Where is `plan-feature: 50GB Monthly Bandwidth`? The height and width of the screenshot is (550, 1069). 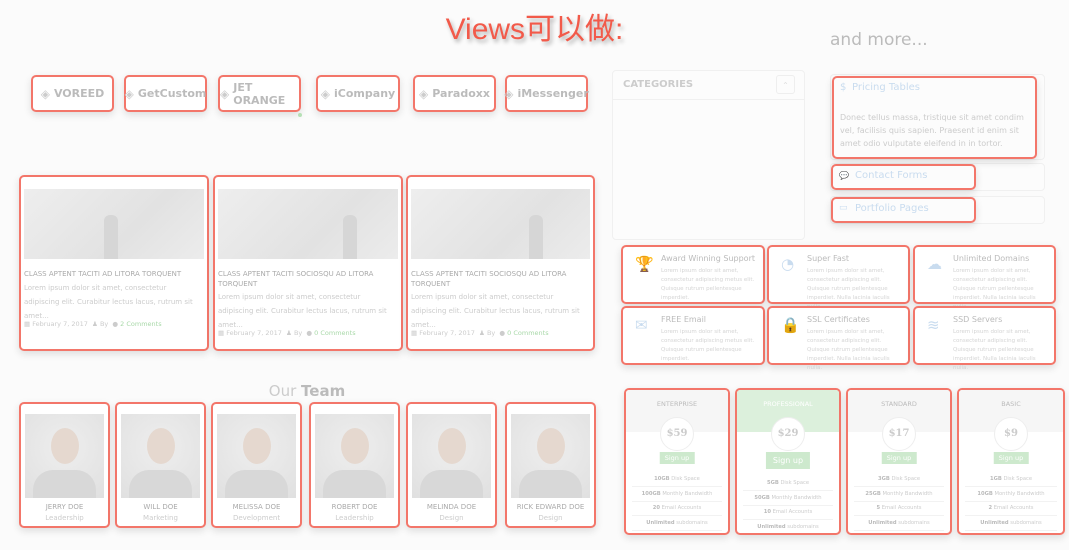
plan-feature: 50GB Monthly Bandwidth is located at coordinates (788, 500).